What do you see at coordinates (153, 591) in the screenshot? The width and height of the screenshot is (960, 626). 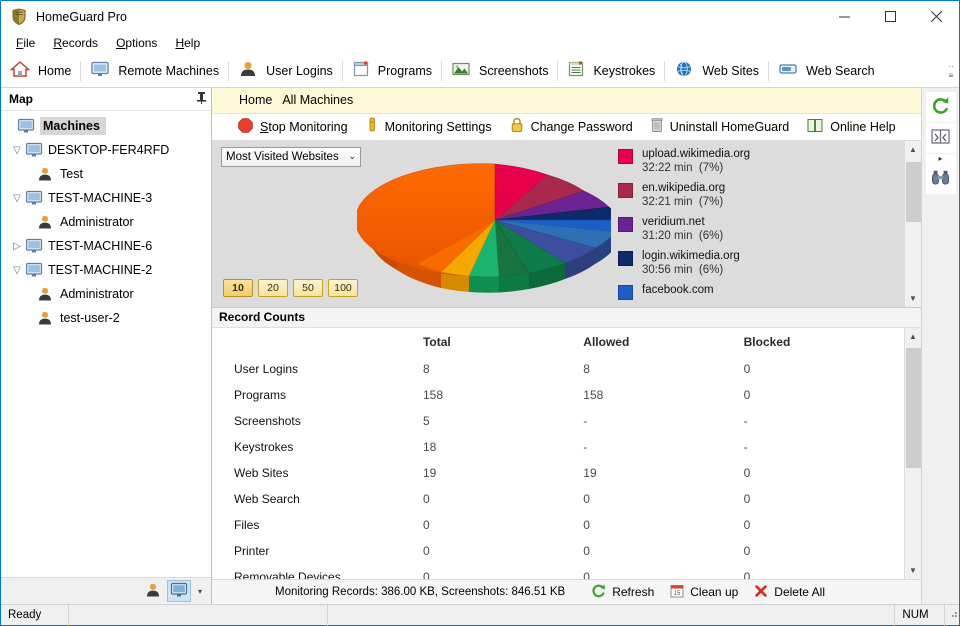 I see `user-view-button` at bounding box center [153, 591].